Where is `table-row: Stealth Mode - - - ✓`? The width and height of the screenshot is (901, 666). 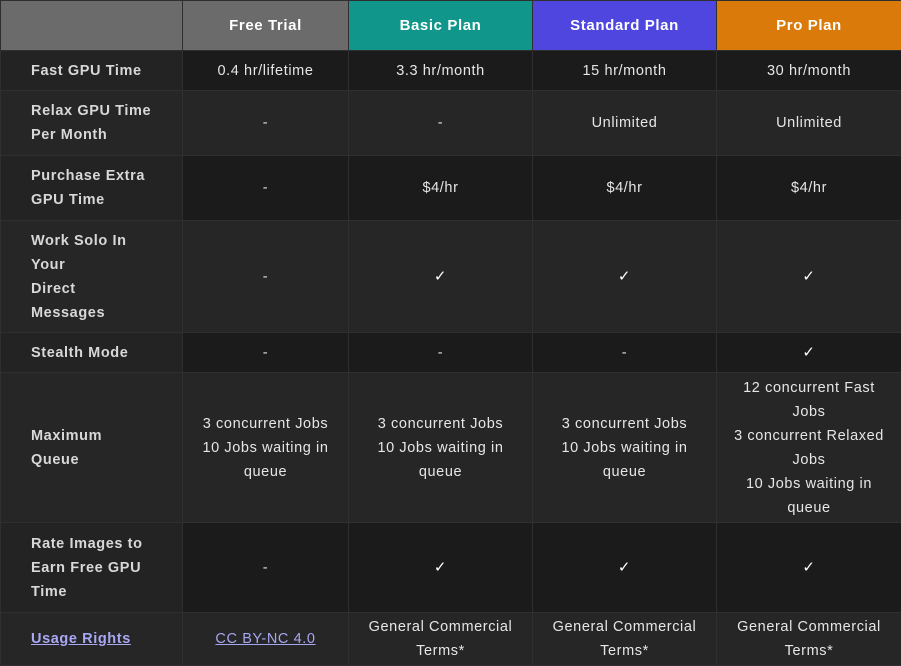
table-row: Stealth Mode - - - ✓ is located at coordinates (451, 353).